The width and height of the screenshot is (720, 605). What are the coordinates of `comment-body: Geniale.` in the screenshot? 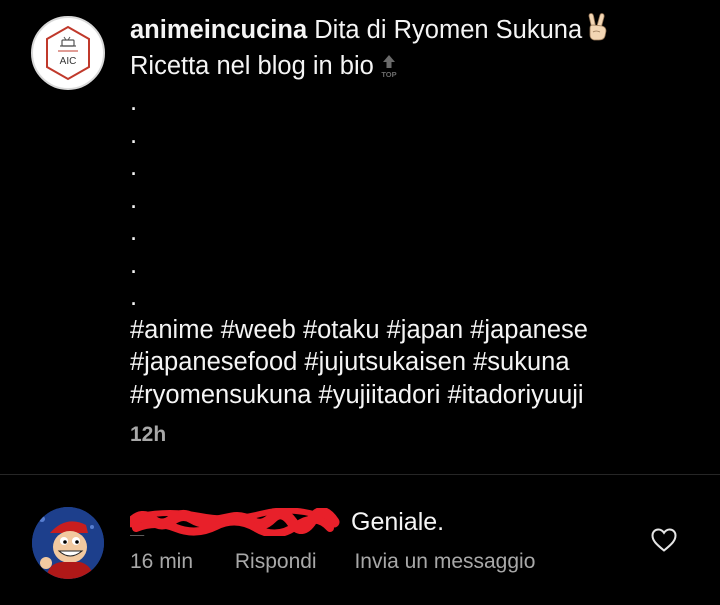 It's located at (398, 522).